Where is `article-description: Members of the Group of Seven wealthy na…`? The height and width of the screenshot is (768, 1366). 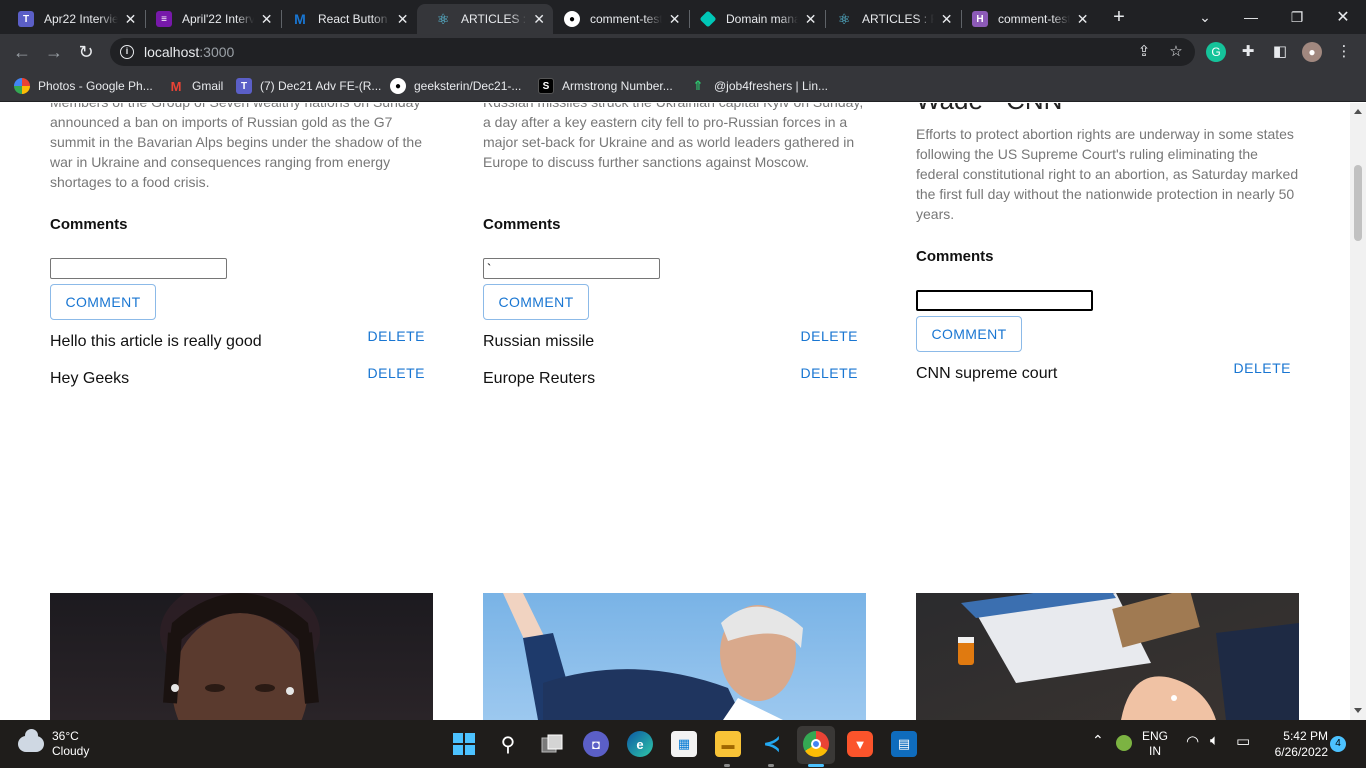
article-description: Members of the Group of Seven wealthy na… is located at coordinates (236, 146).